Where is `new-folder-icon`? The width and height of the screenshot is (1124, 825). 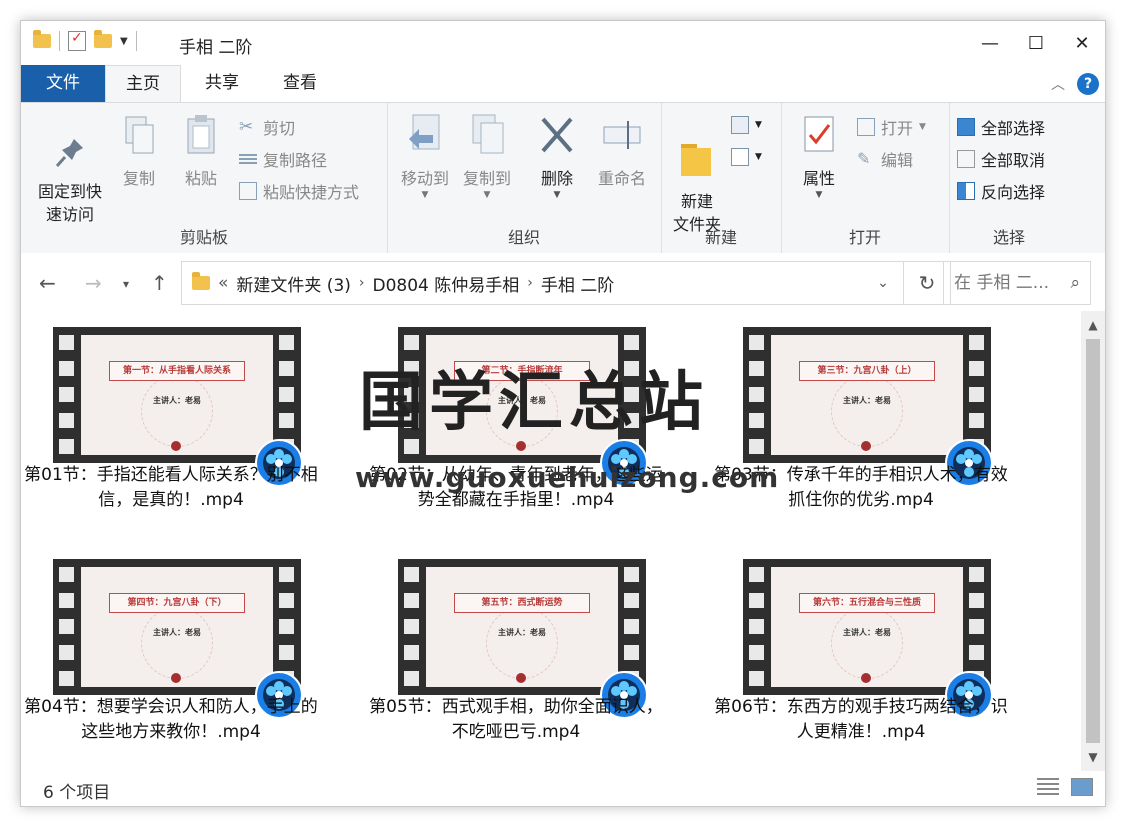
new-folder-icon is located at coordinates (103, 39).